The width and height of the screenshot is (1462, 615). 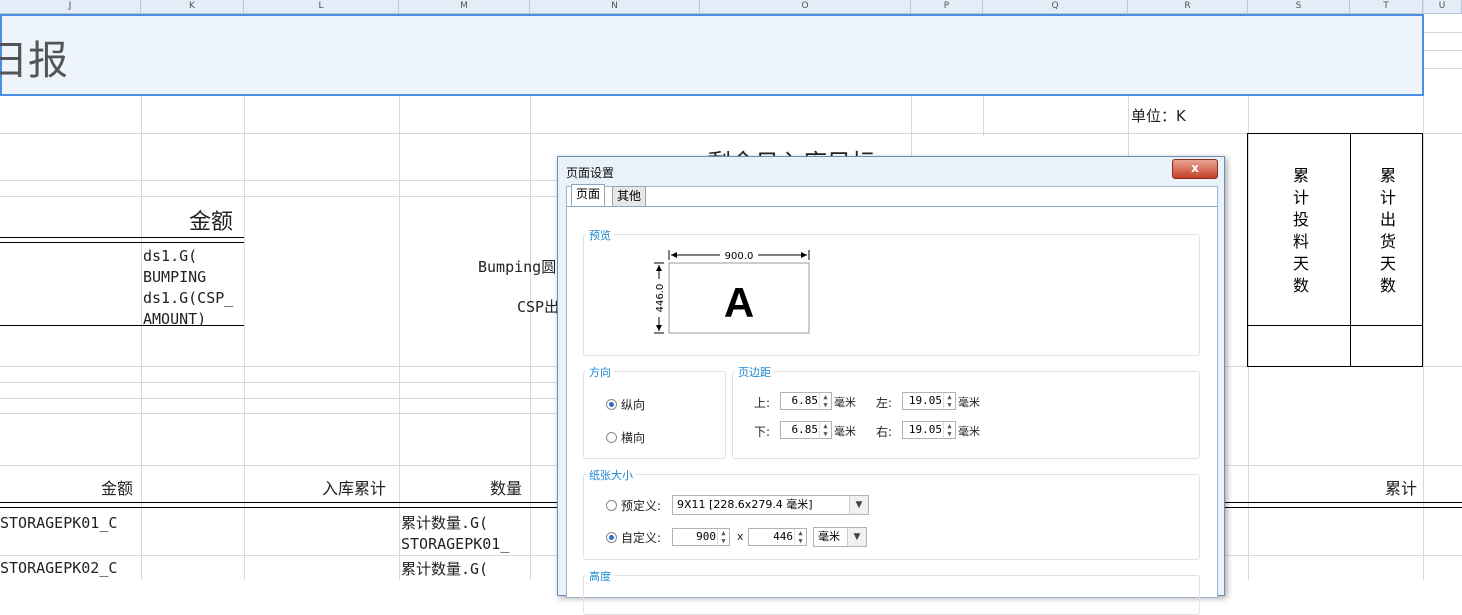 What do you see at coordinates (600, 372) in the screenshot?
I see `orientation-label: 方向` at bounding box center [600, 372].